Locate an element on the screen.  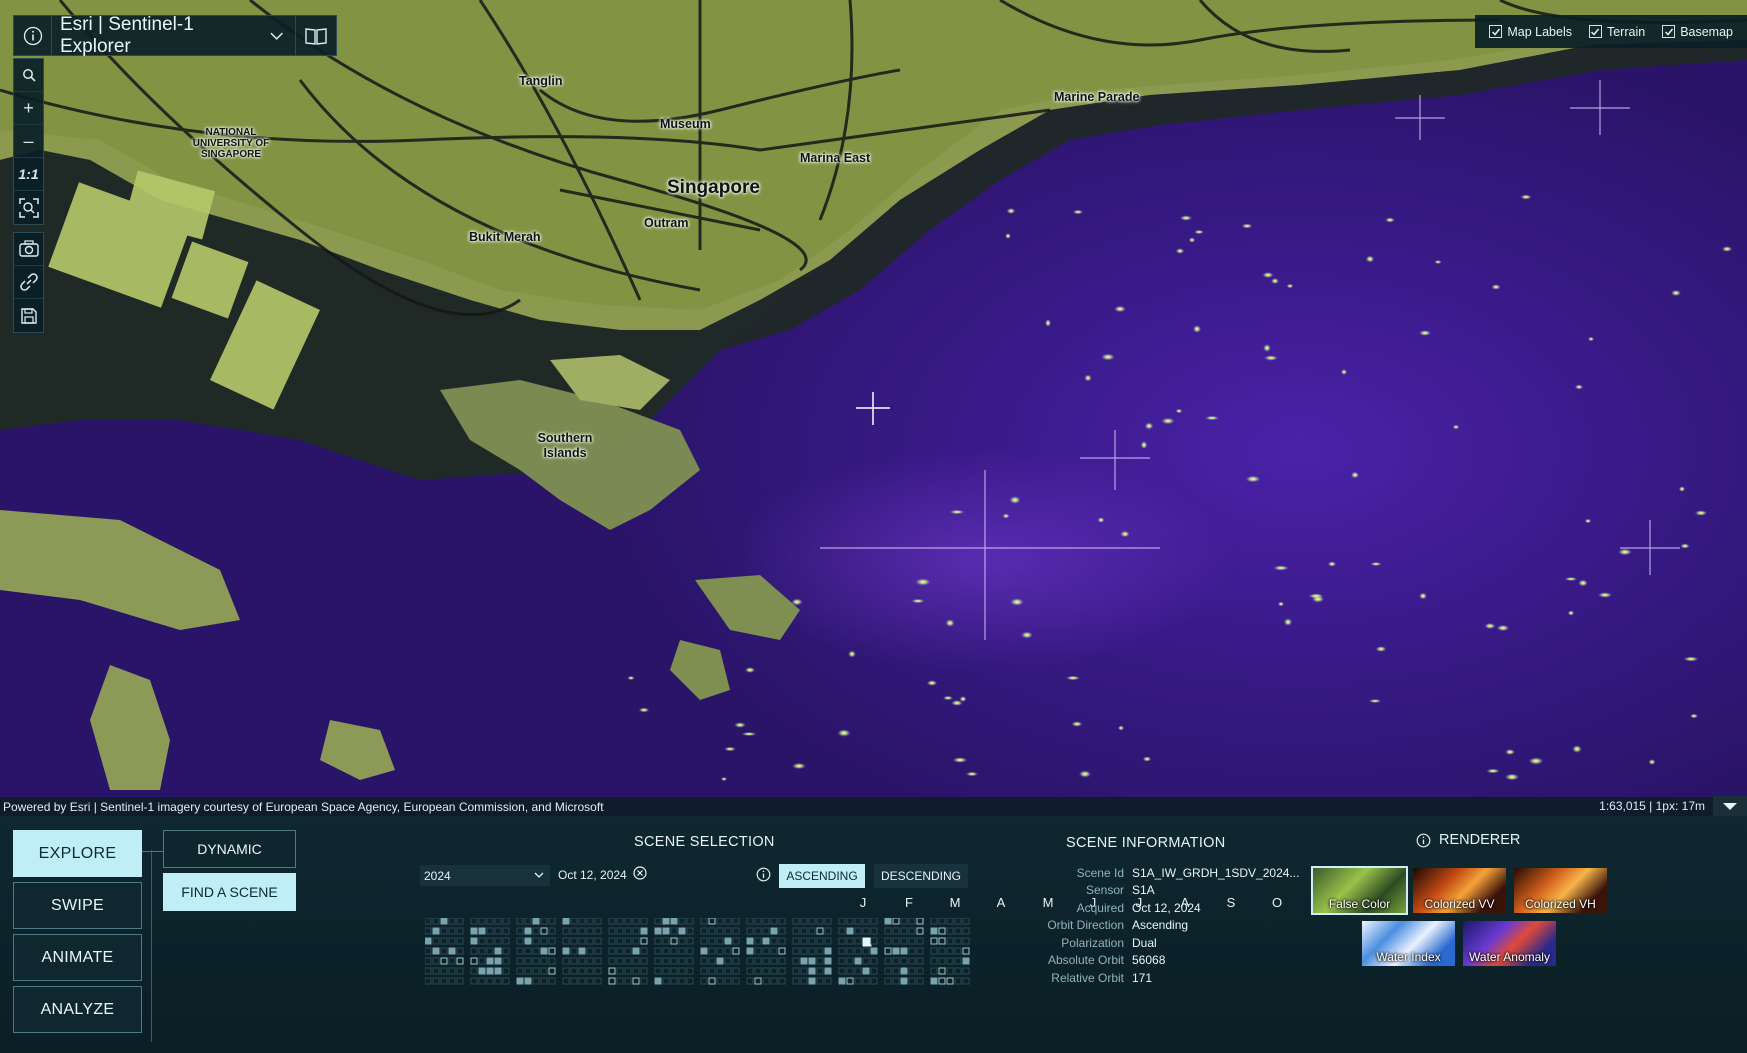
mode-swipe-button: SWIPE is located at coordinates (77, 905).